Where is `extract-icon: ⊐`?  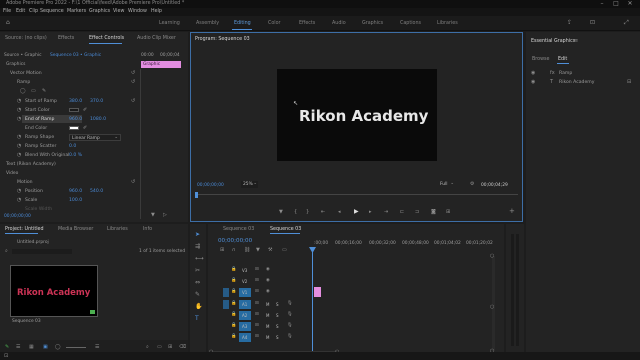 extract-icon: ⊐ is located at coordinates (417, 212).